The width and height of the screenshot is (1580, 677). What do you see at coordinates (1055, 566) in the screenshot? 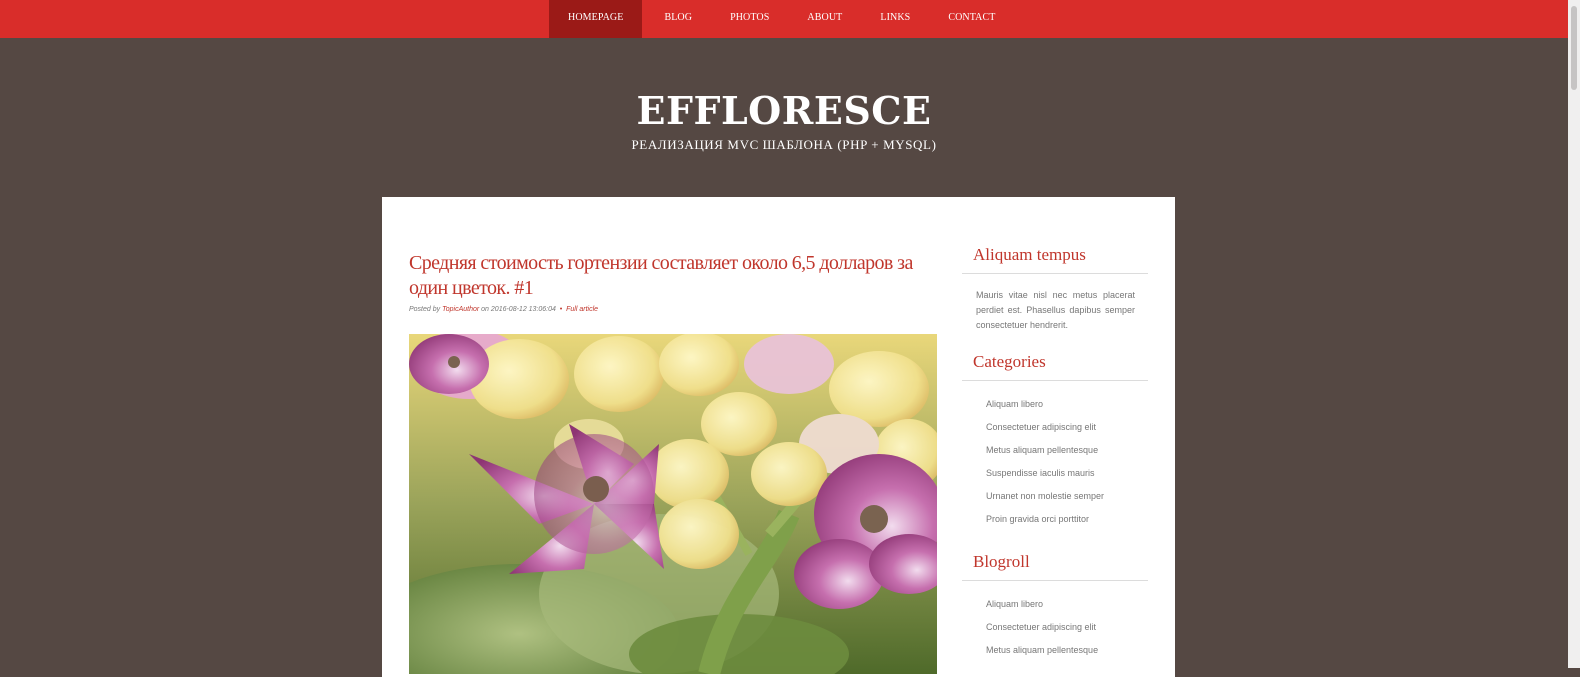
I see `widget-title-blogroll: Blogroll` at bounding box center [1055, 566].